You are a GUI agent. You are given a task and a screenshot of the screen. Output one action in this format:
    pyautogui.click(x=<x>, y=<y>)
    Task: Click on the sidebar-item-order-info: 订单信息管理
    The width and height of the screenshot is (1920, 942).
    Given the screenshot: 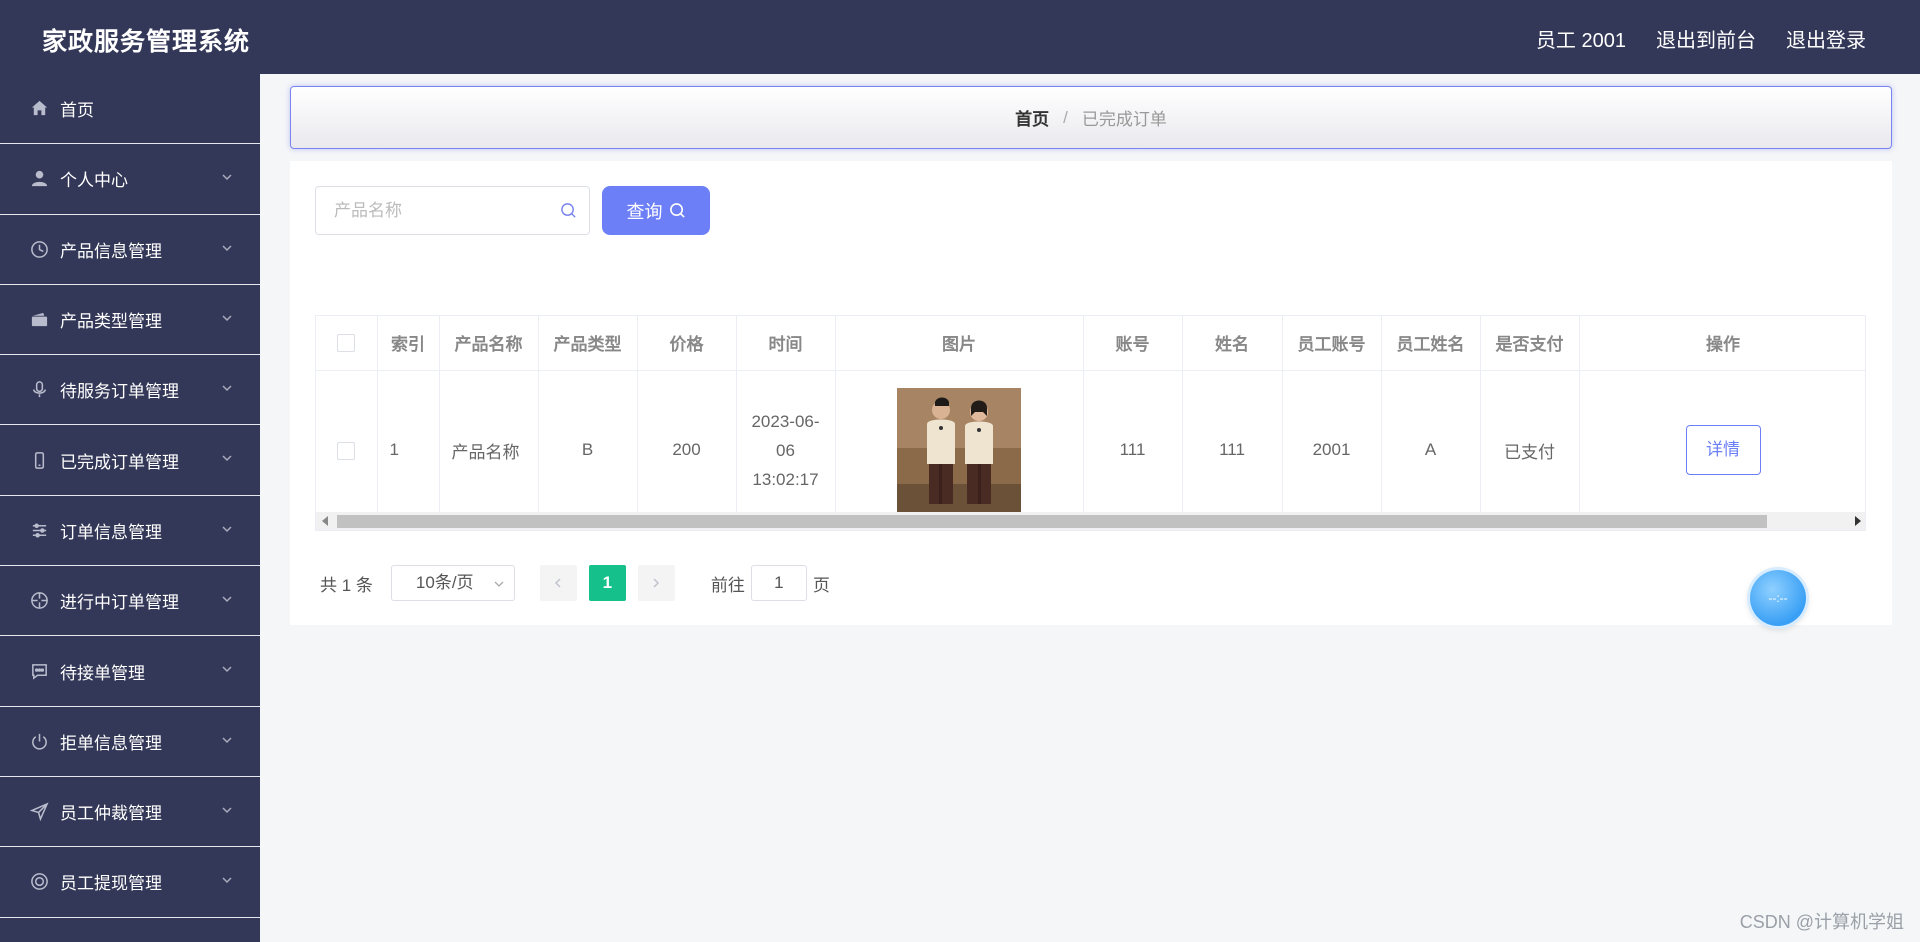 What is the action you would take?
    pyautogui.click(x=130, y=531)
    